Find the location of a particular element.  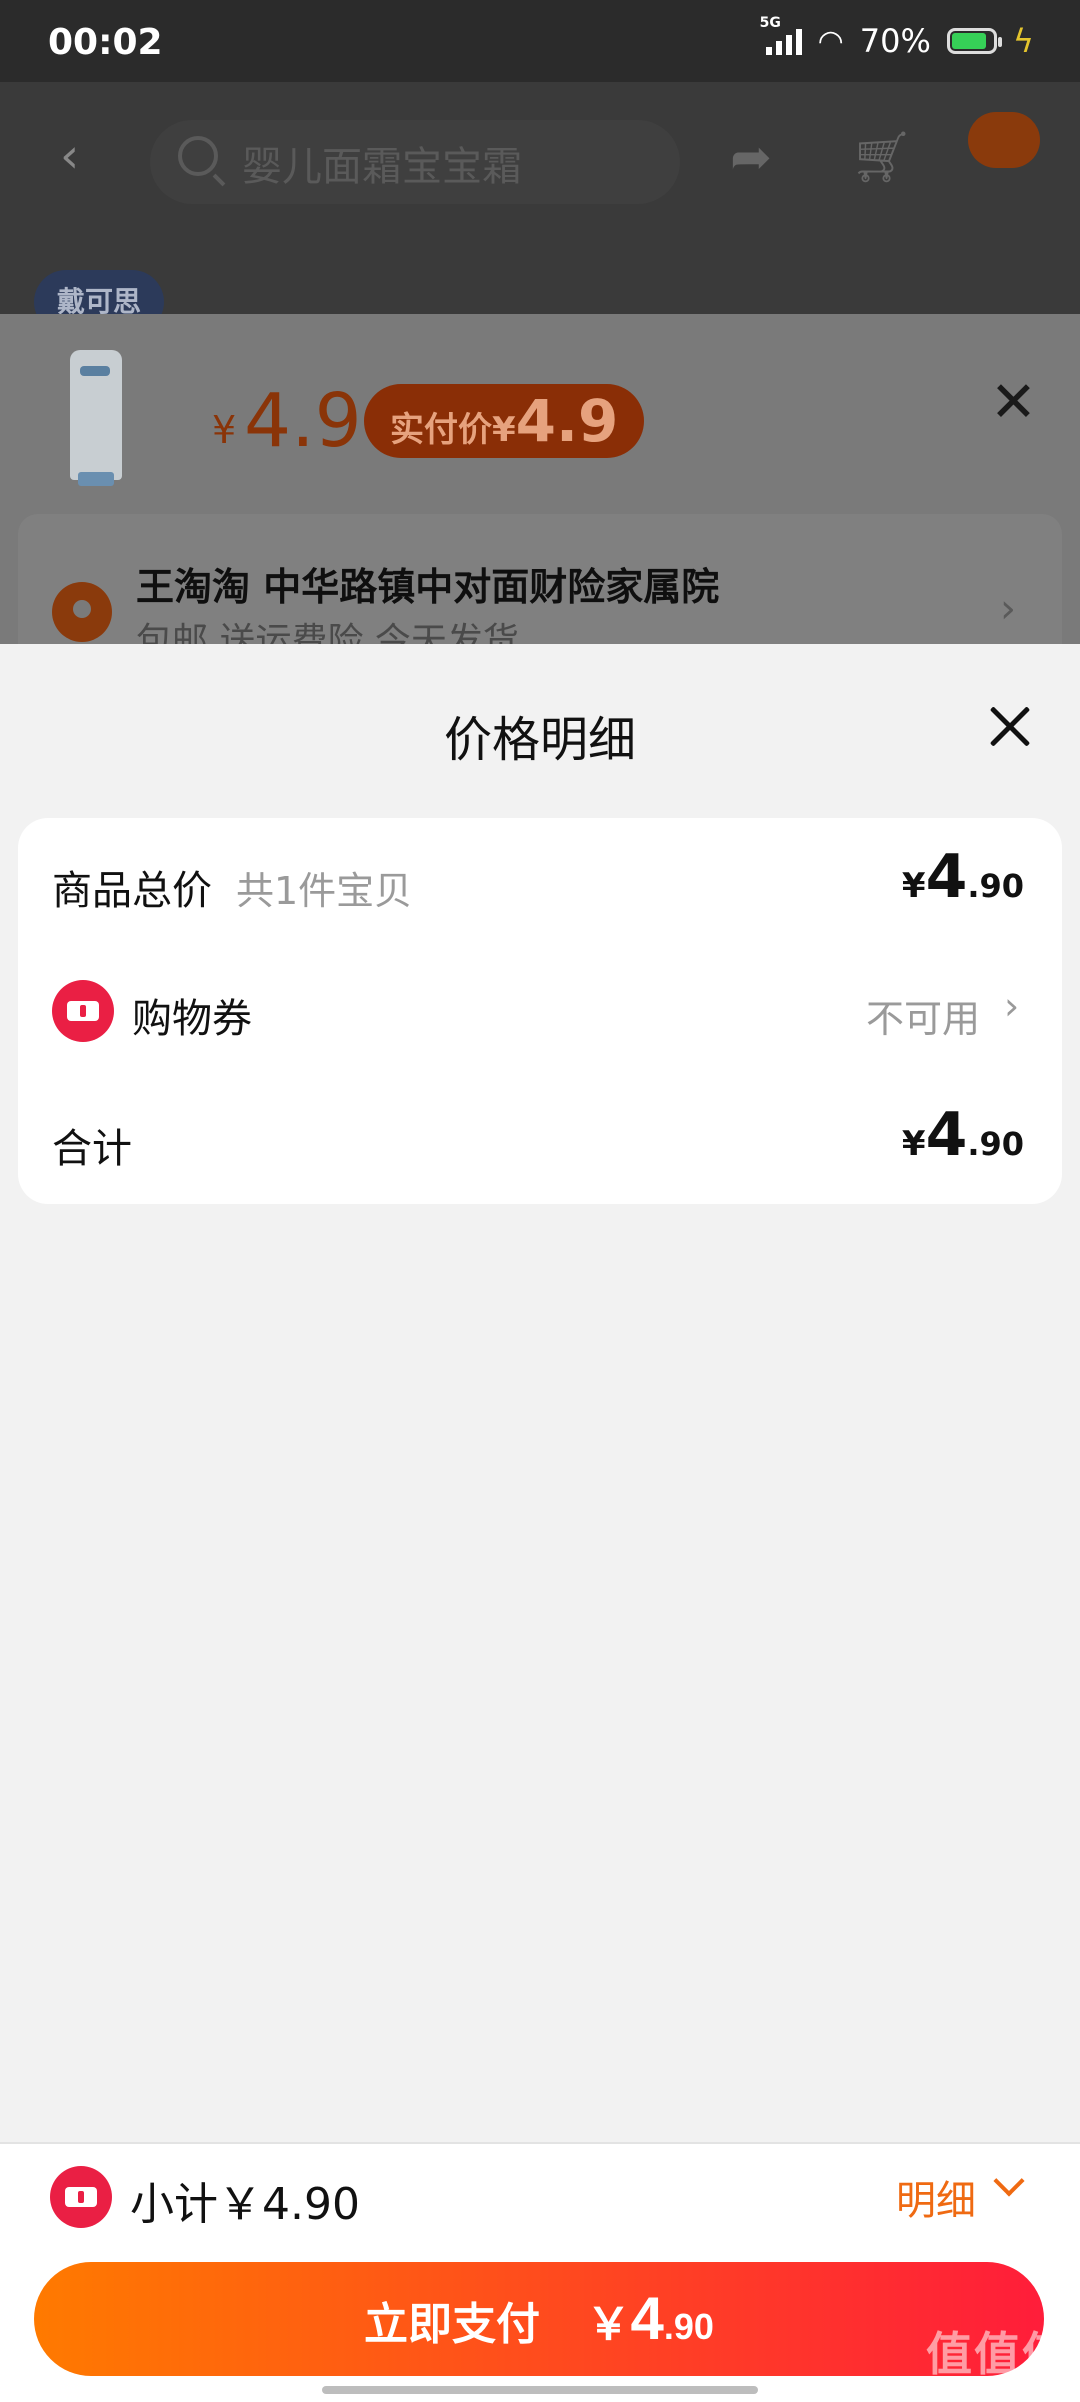

total-price-amount: ¥4.90 is located at coordinates (963, 877).